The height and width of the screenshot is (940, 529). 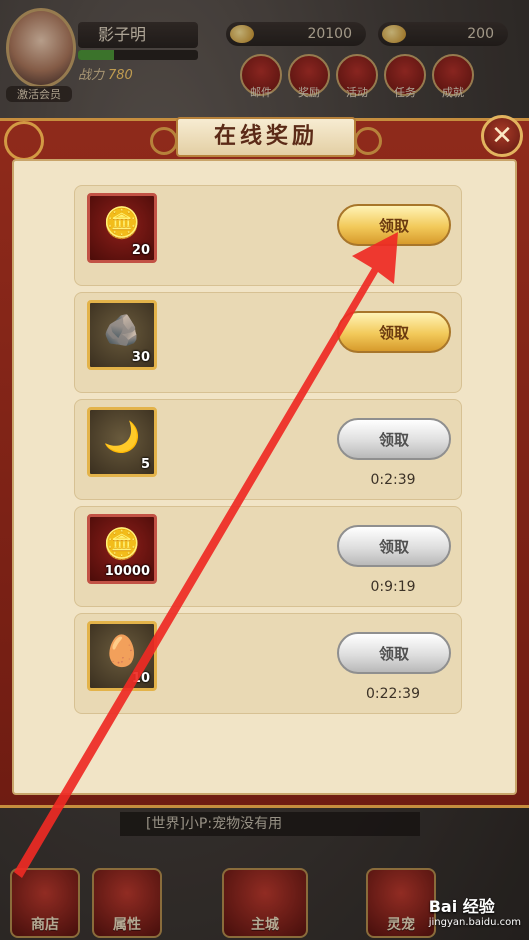 What do you see at coordinates (268, 342) in the screenshot?
I see `reward-row: 🪨 30 领取` at bounding box center [268, 342].